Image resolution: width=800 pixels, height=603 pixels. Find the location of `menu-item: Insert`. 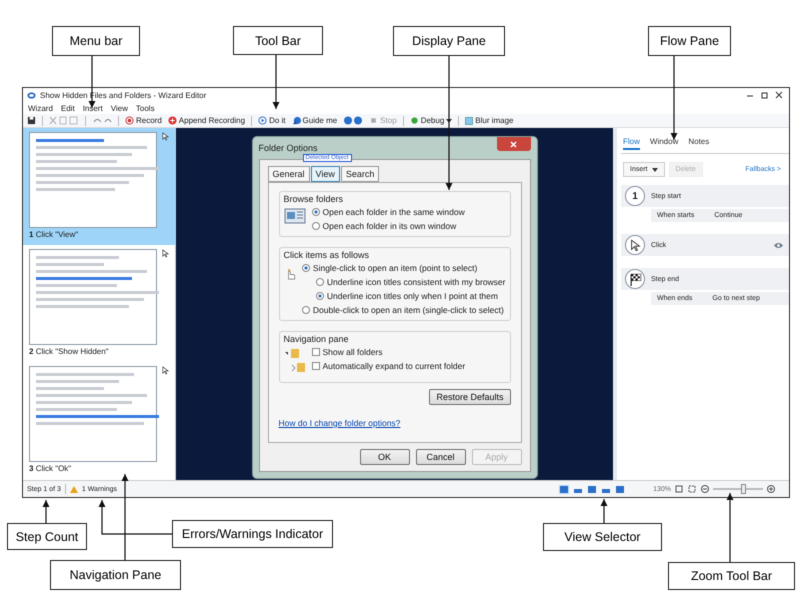

menu-item: Insert is located at coordinates (92, 108).